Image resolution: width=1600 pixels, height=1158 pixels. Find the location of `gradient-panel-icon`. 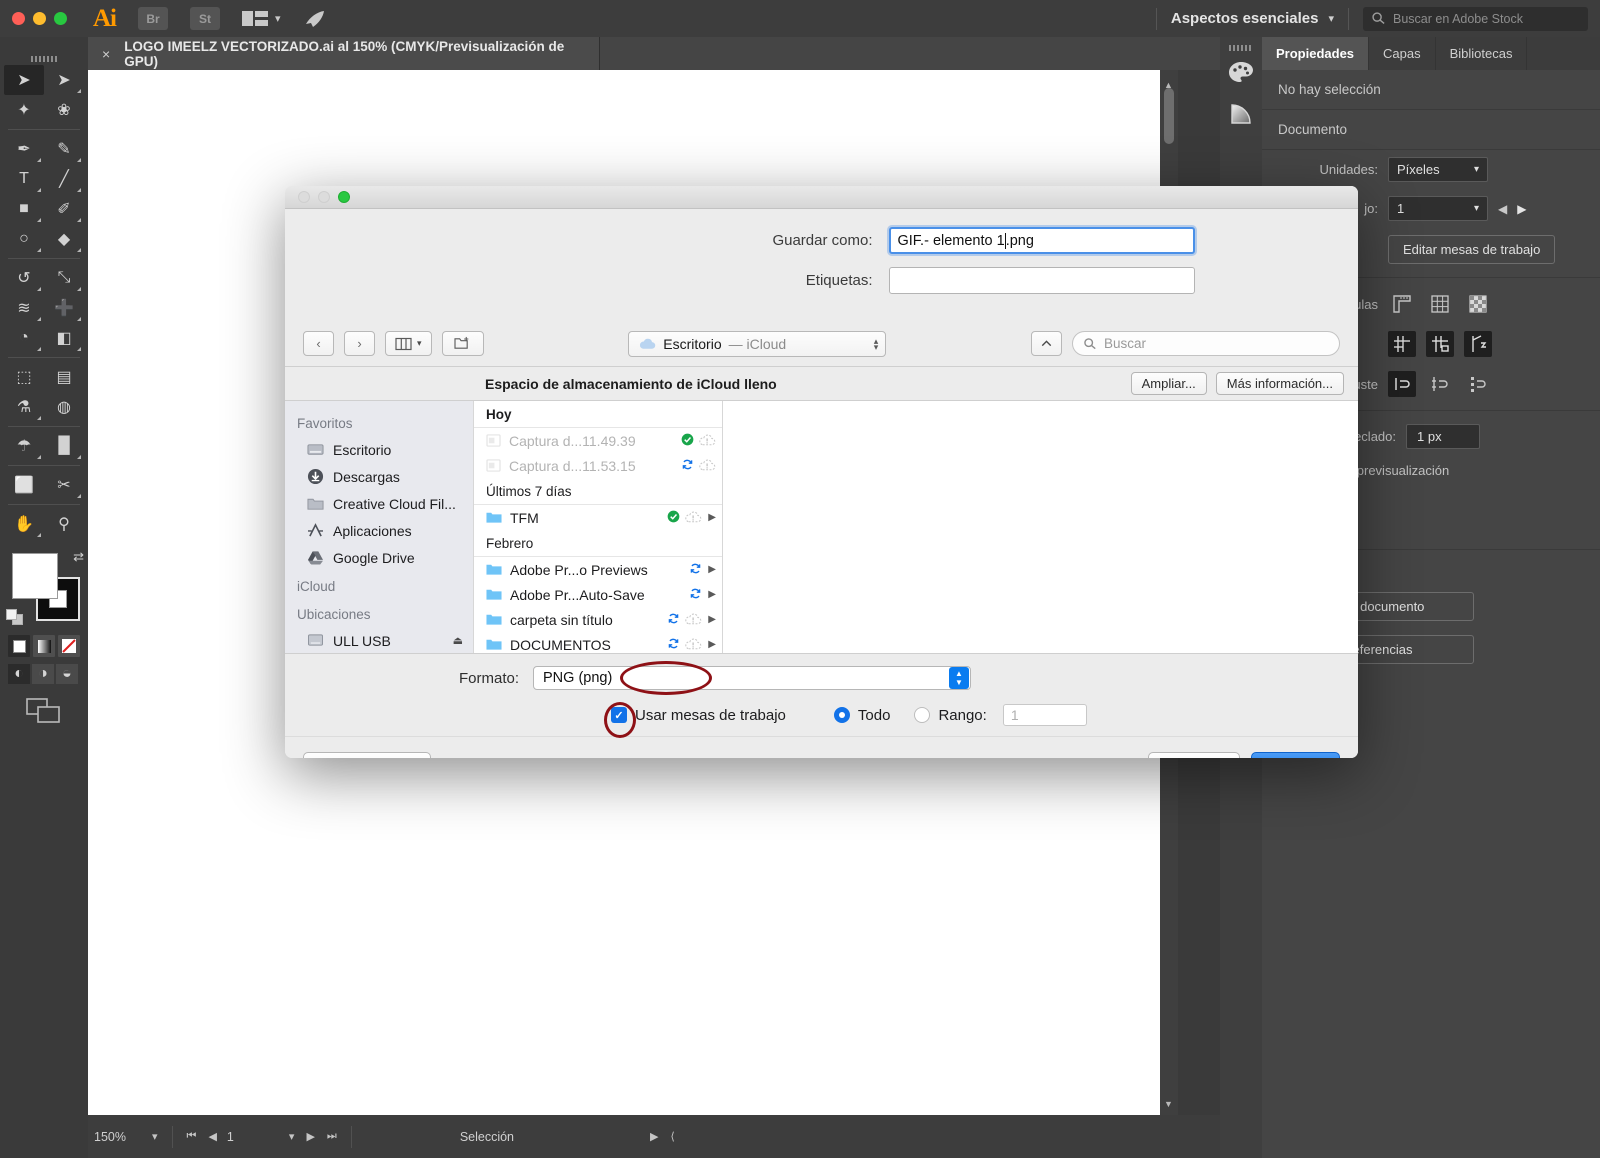

gradient-panel-icon is located at coordinates (1241, 114).